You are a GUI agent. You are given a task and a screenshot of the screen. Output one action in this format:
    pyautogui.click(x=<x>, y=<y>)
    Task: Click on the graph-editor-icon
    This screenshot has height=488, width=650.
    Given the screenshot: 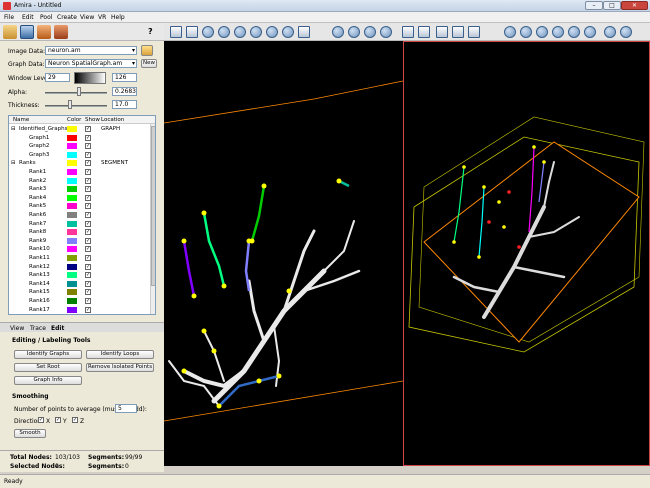 What is the action you would take?
    pyautogui.click(x=27, y=32)
    